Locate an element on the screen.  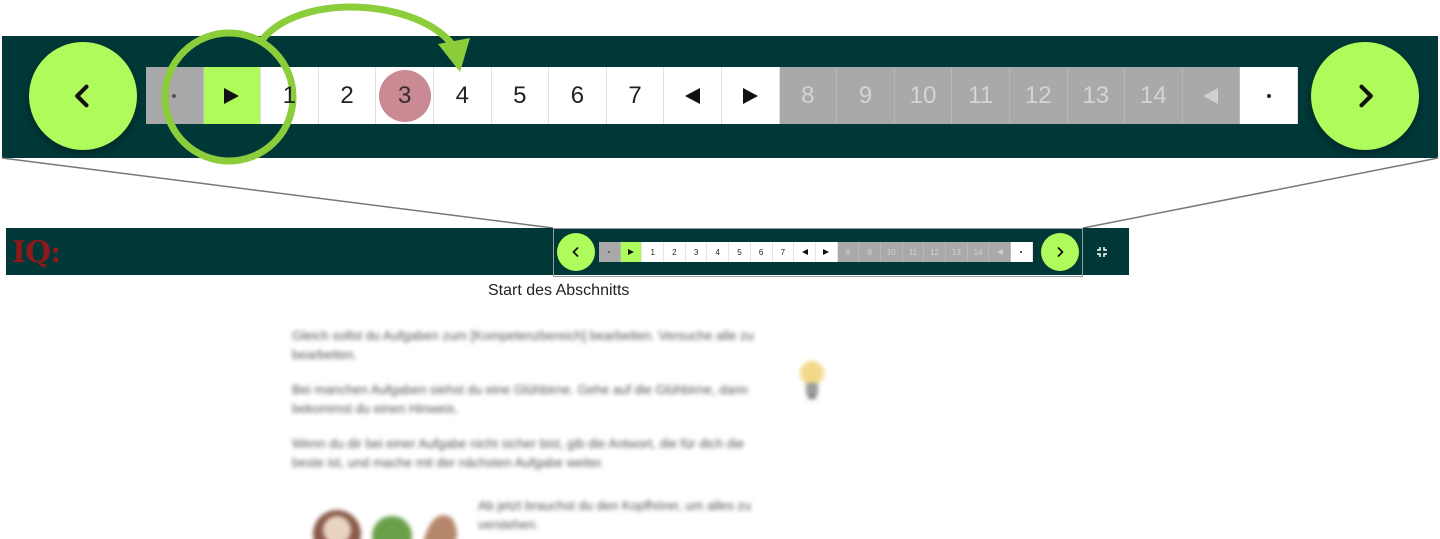
logo: IQ: is located at coordinates (36, 252).